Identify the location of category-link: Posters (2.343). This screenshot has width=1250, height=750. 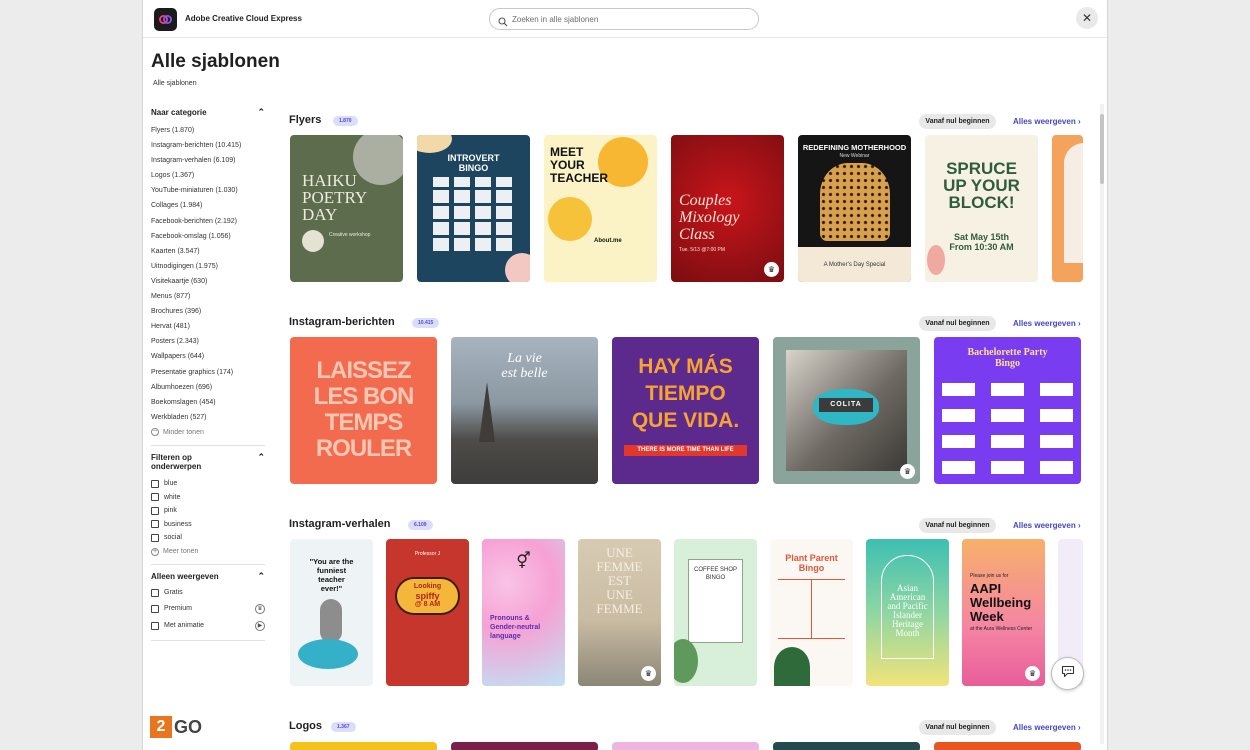
(208, 341).